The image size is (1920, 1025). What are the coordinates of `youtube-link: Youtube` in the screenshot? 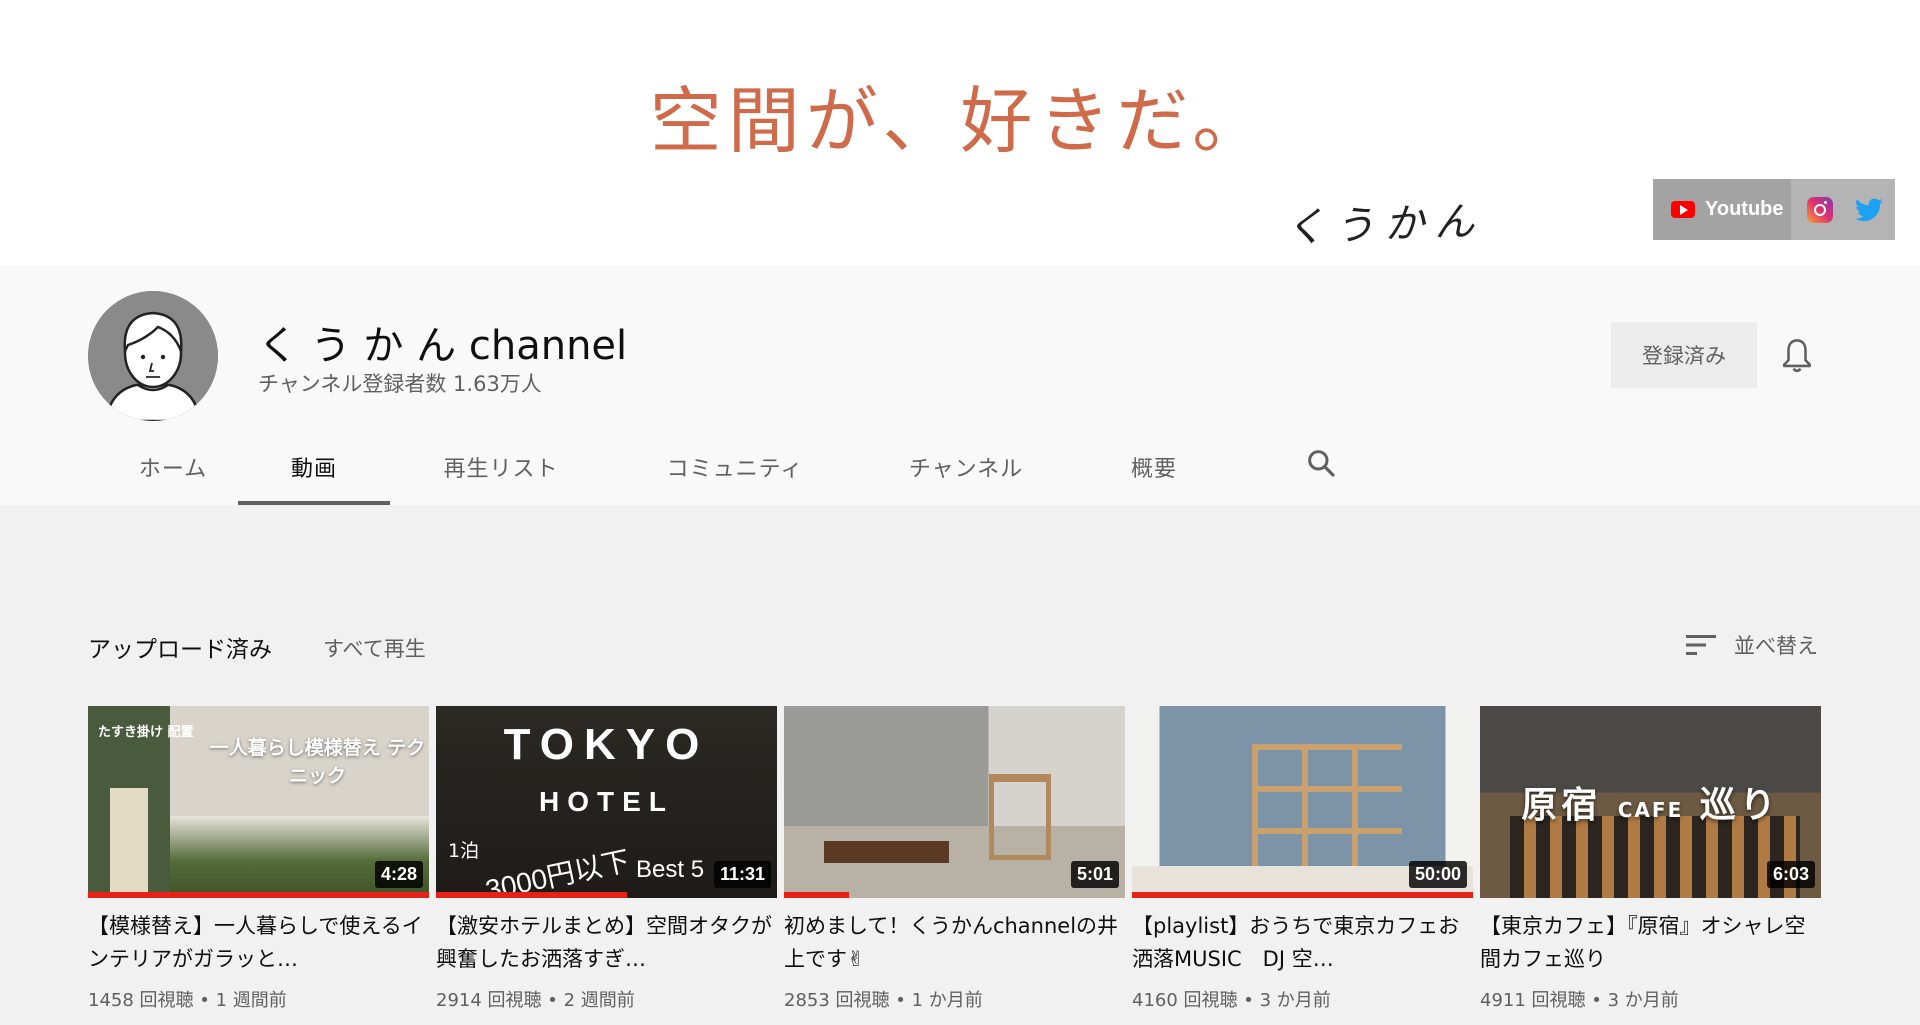 It's located at (1722, 209).